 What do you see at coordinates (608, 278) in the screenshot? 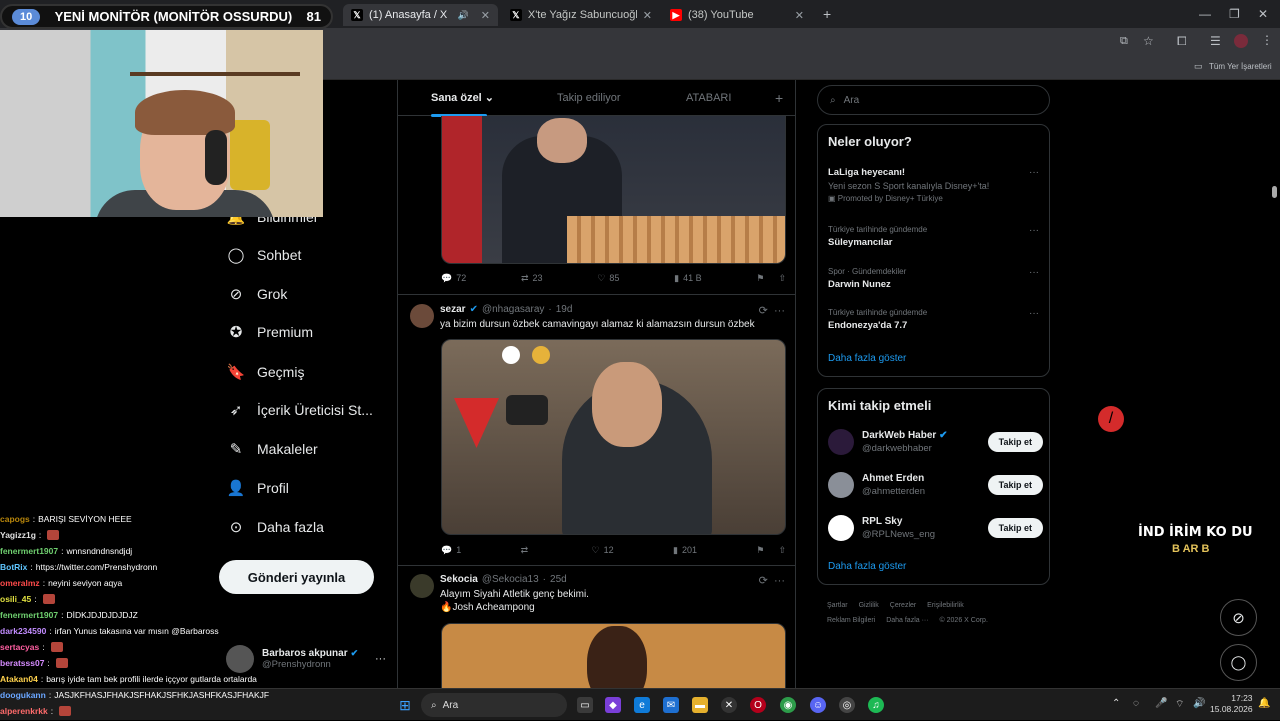
I see `like-button: ♡ 85` at bounding box center [608, 278].